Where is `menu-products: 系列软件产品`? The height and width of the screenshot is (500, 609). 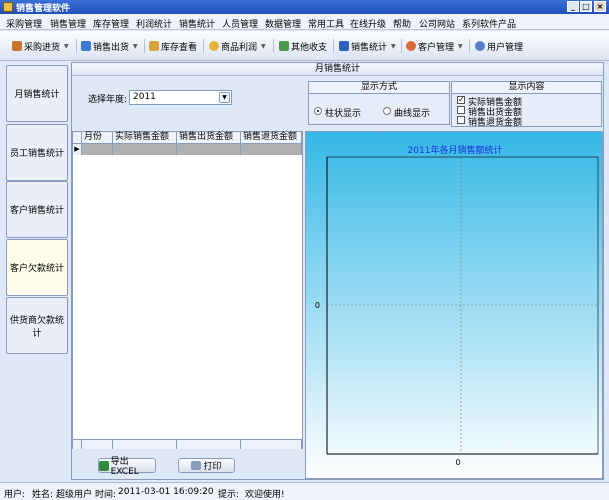
menu-products: 系列软件产品 is located at coordinates (489, 23).